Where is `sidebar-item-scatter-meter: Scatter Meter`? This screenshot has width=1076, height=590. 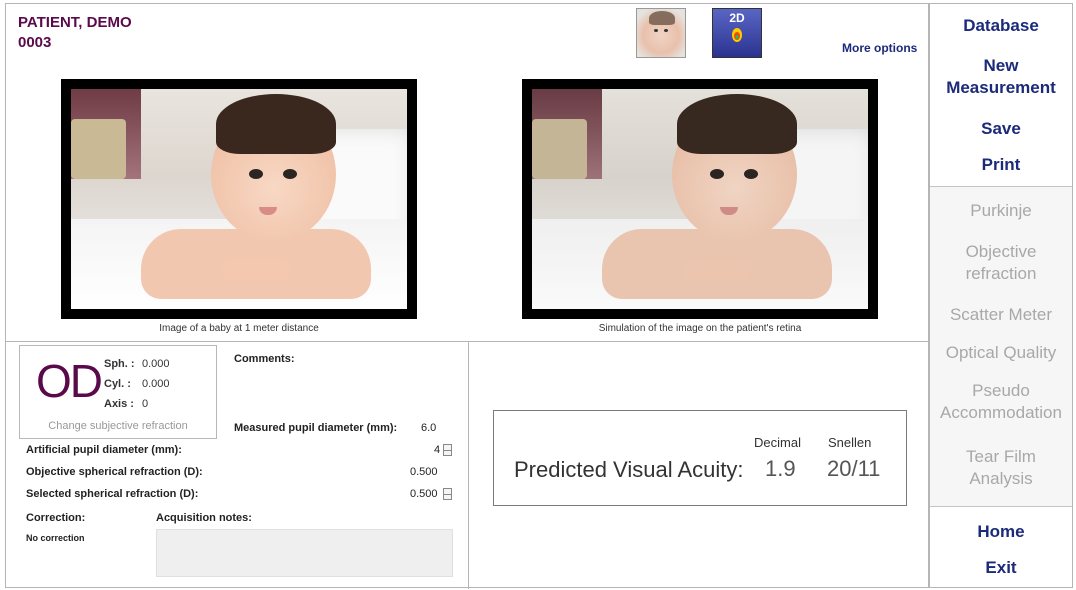
sidebar-item-scatter-meter: Scatter Meter is located at coordinates (1001, 314).